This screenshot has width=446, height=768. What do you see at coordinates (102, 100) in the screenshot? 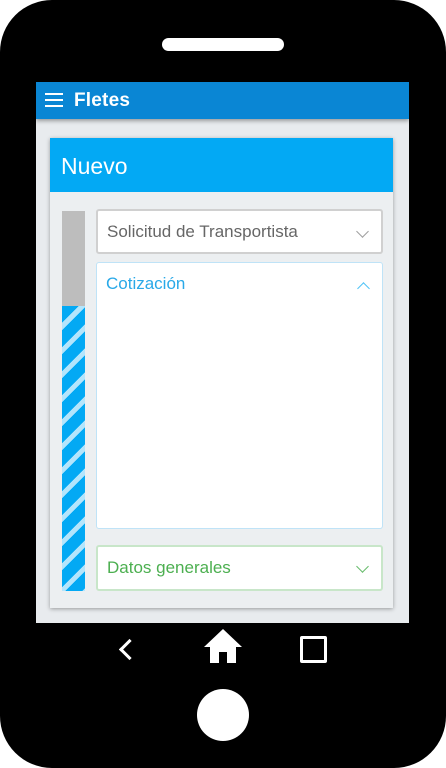
I see `app-title: Fletes` at bounding box center [102, 100].